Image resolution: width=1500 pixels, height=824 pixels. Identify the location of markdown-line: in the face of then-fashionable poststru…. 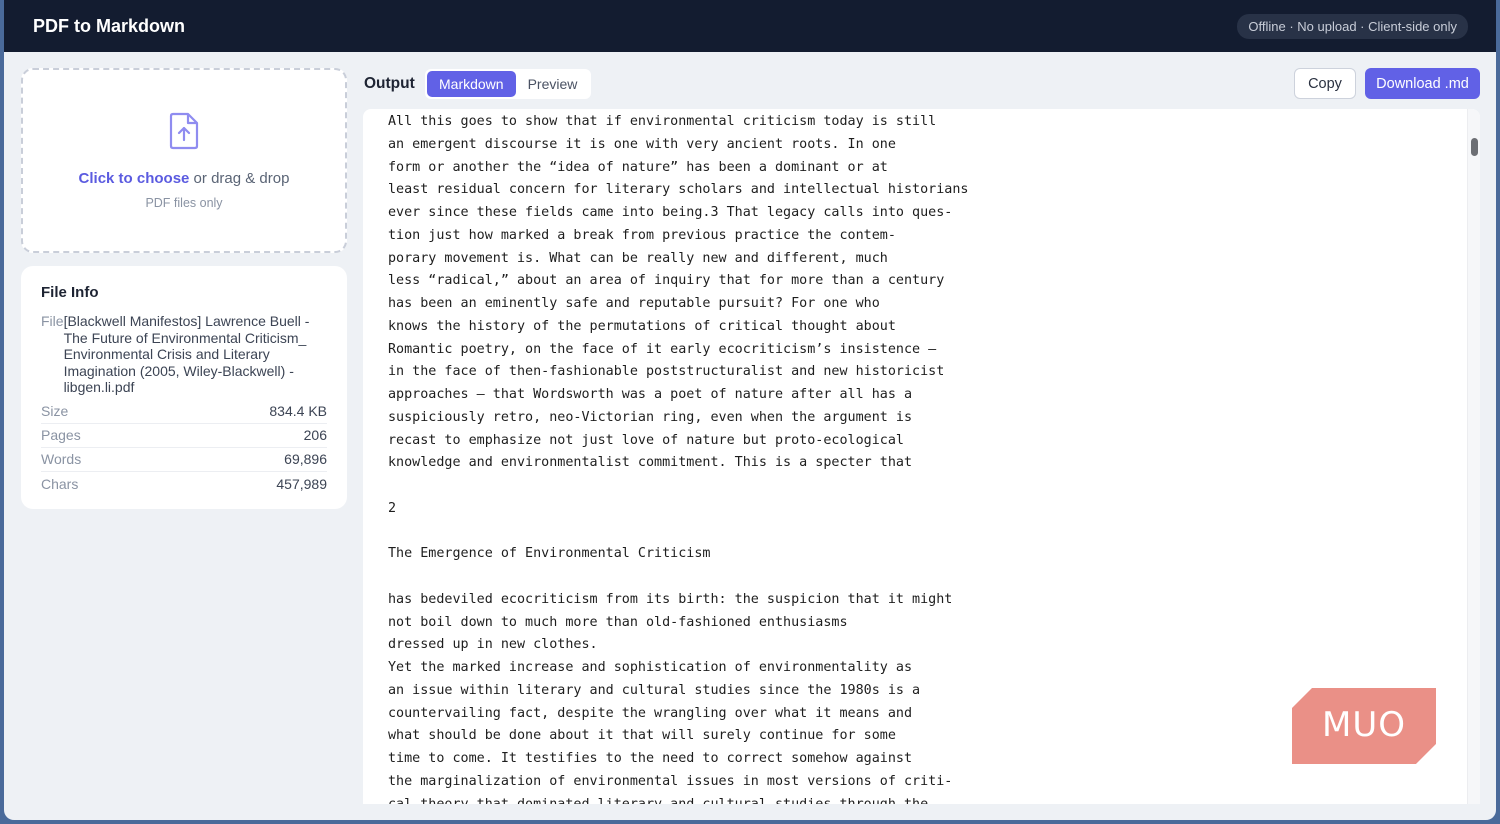
(666, 372).